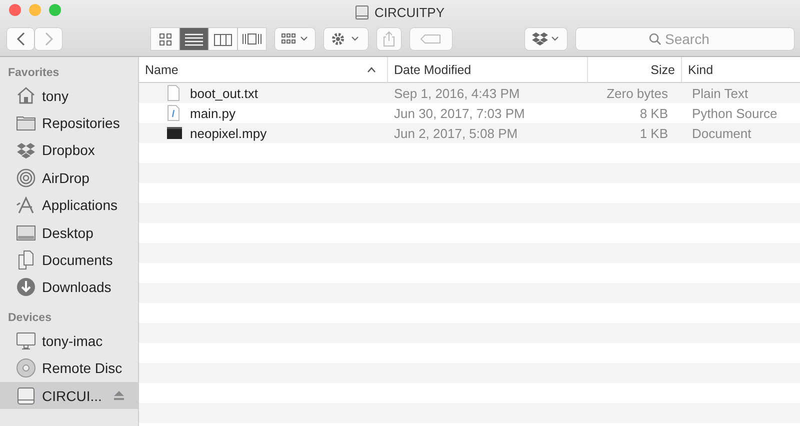 The image size is (800, 426). What do you see at coordinates (26, 150) in the screenshot?
I see `dropbox-icon` at bounding box center [26, 150].